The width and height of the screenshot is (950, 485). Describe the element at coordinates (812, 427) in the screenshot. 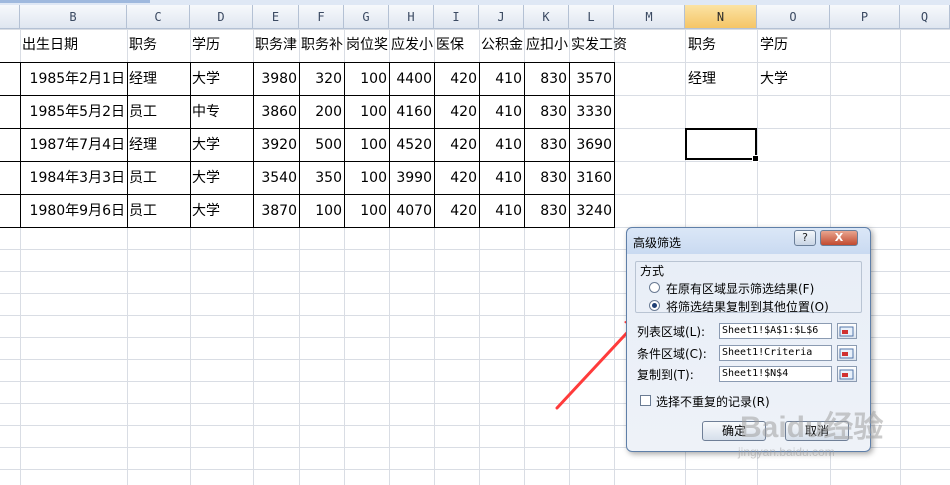

I see `watermark-brand: Baidu经验` at that location.